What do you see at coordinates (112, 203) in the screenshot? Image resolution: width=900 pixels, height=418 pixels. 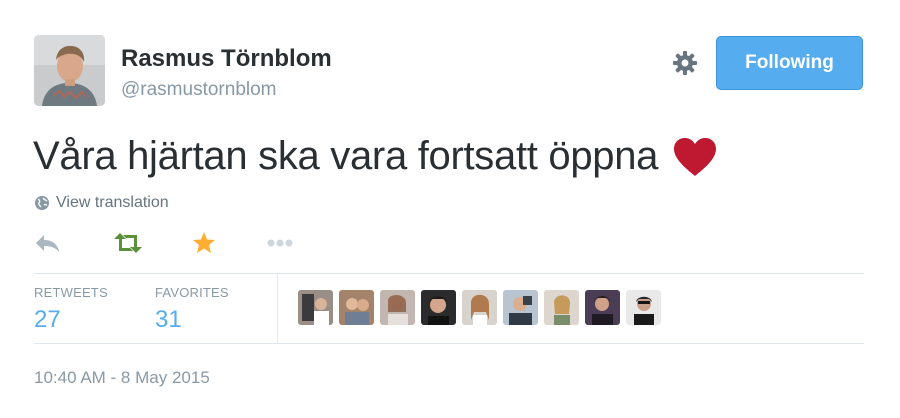 I see `view-translation-label: View translation` at bounding box center [112, 203].